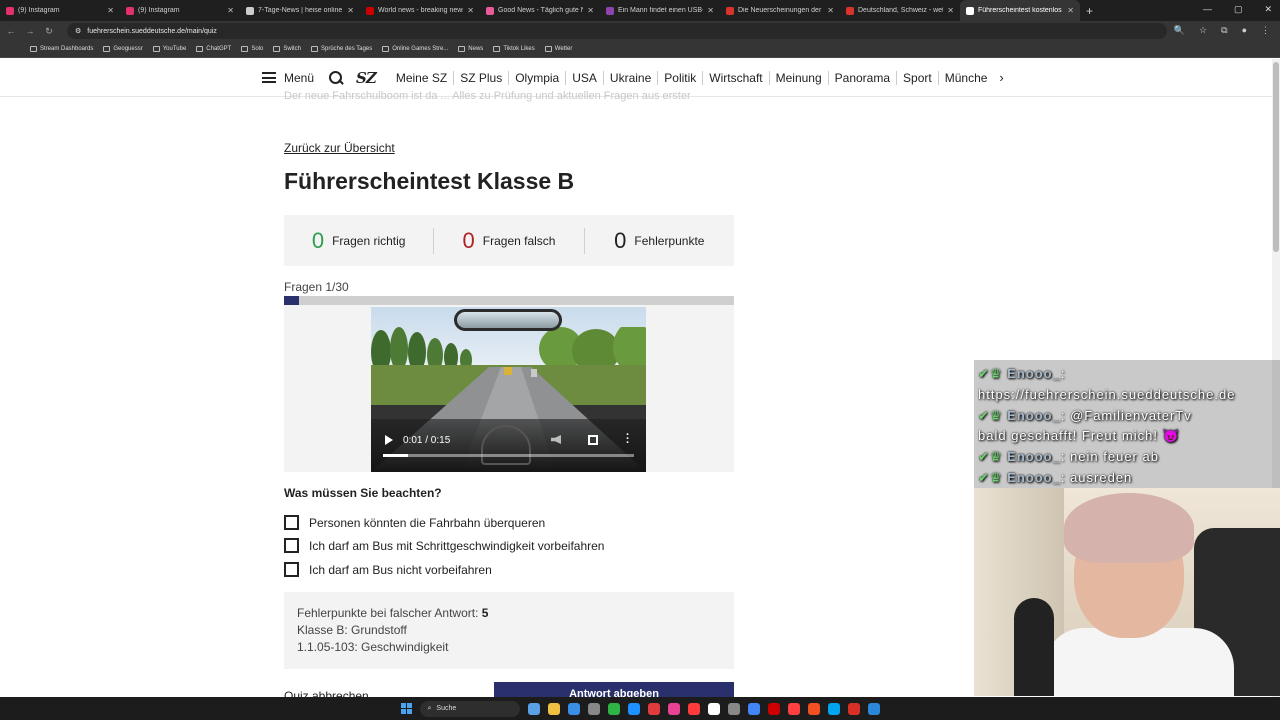  What do you see at coordinates (1020, 10) in the screenshot?
I see `browser-tab: Führerscheintest kostenlos onli ✕` at bounding box center [1020, 10].